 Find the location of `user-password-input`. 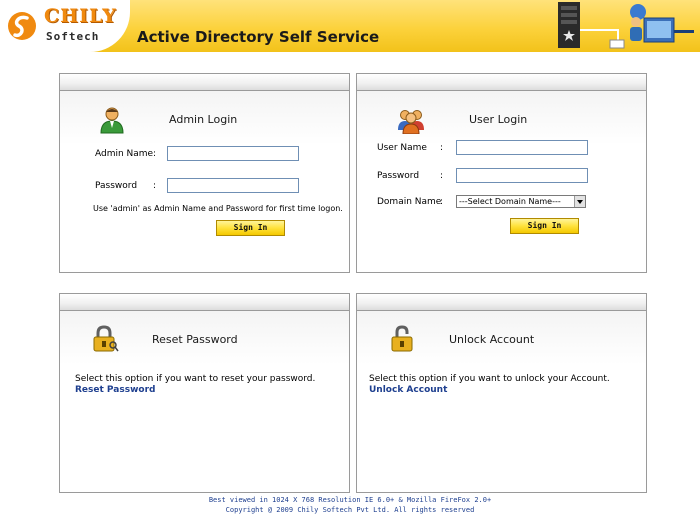

user-password-input is located at coordinates (522, 175).